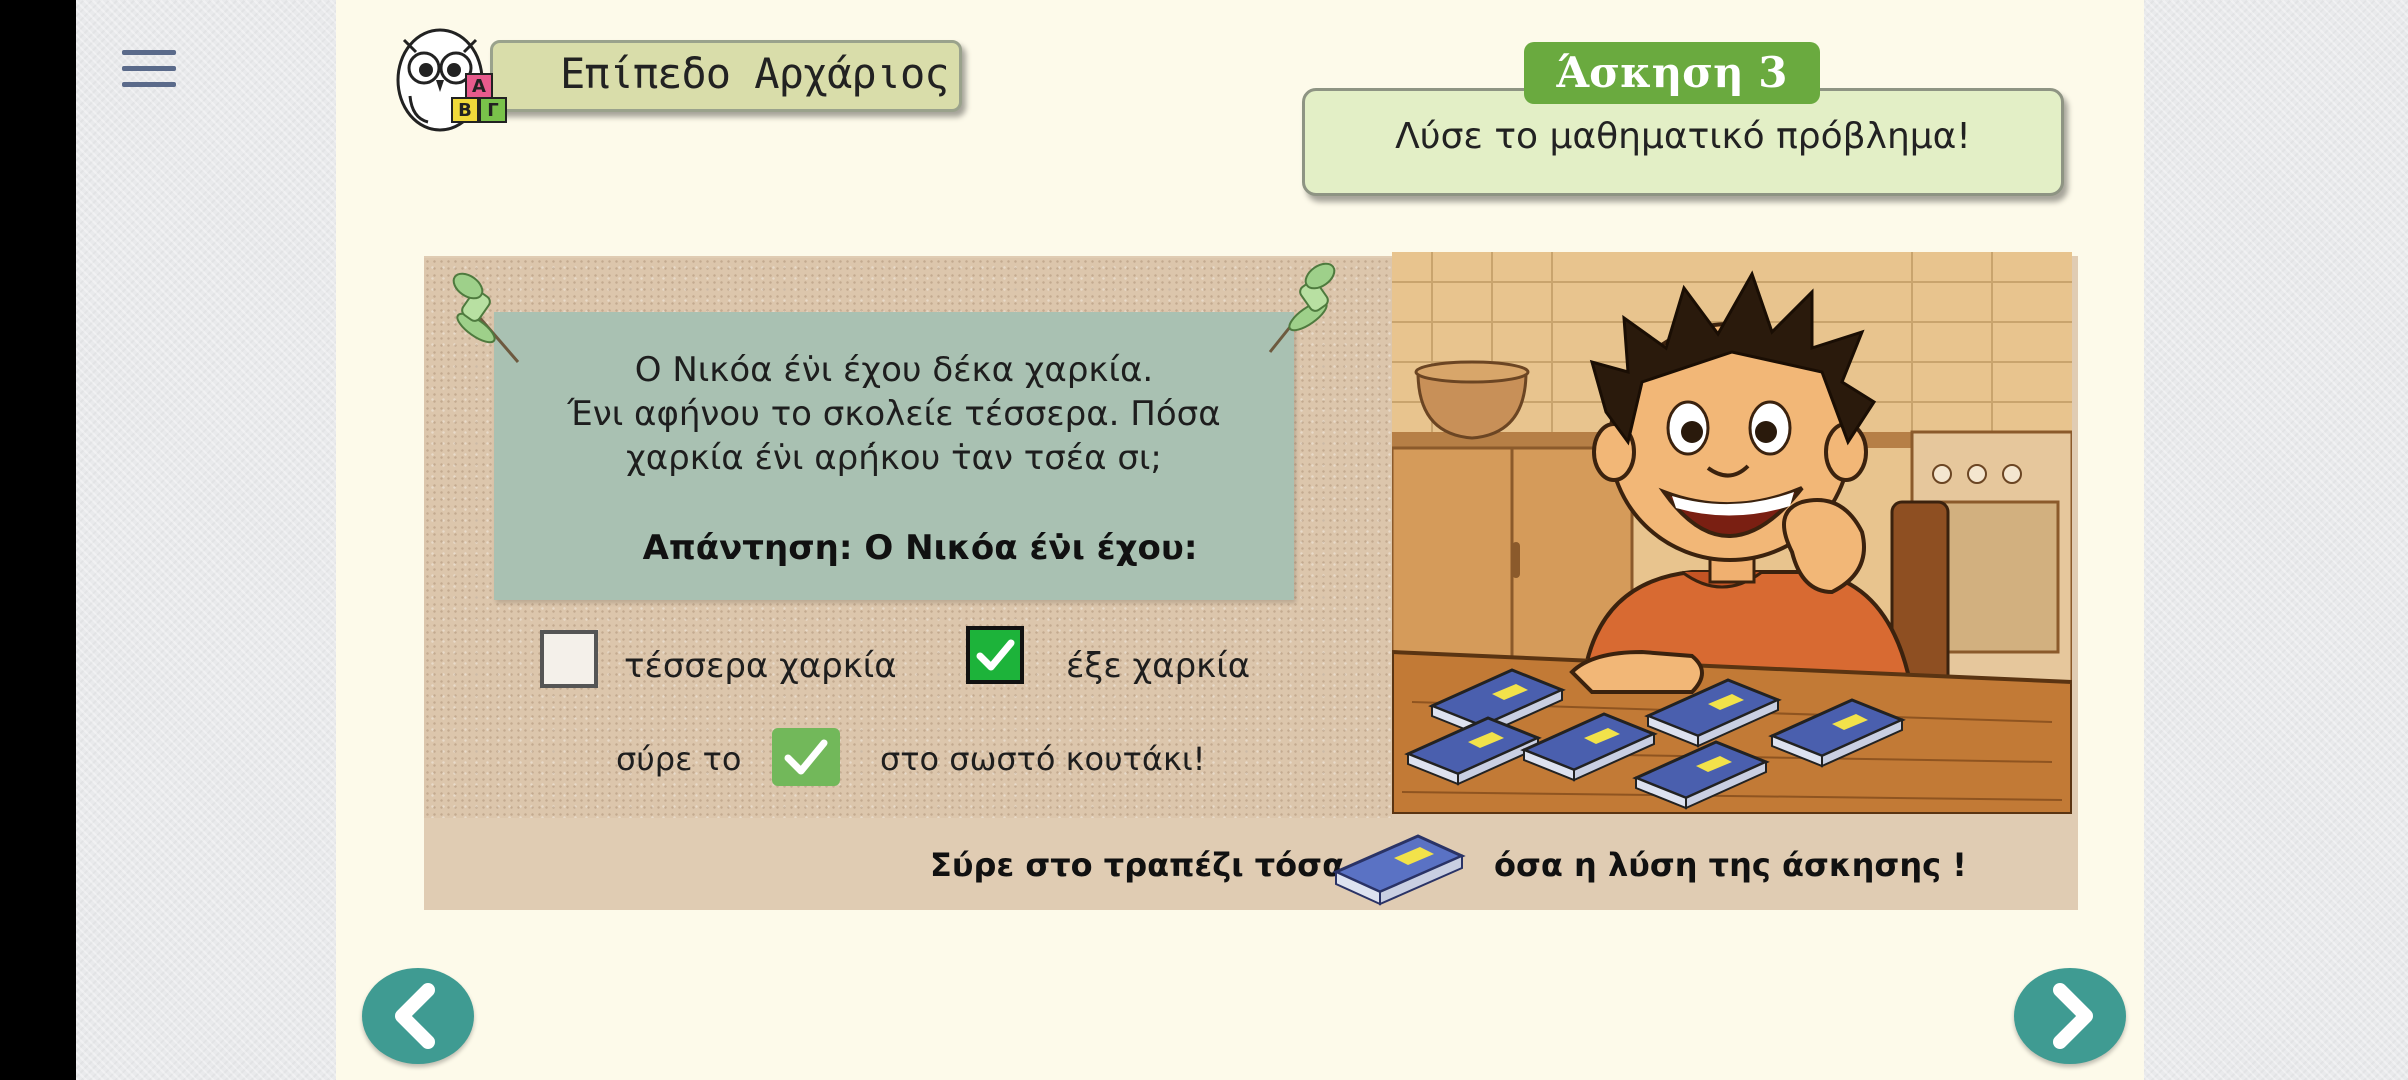  I want to click on draggable-book-icon, so click(1399, 870).